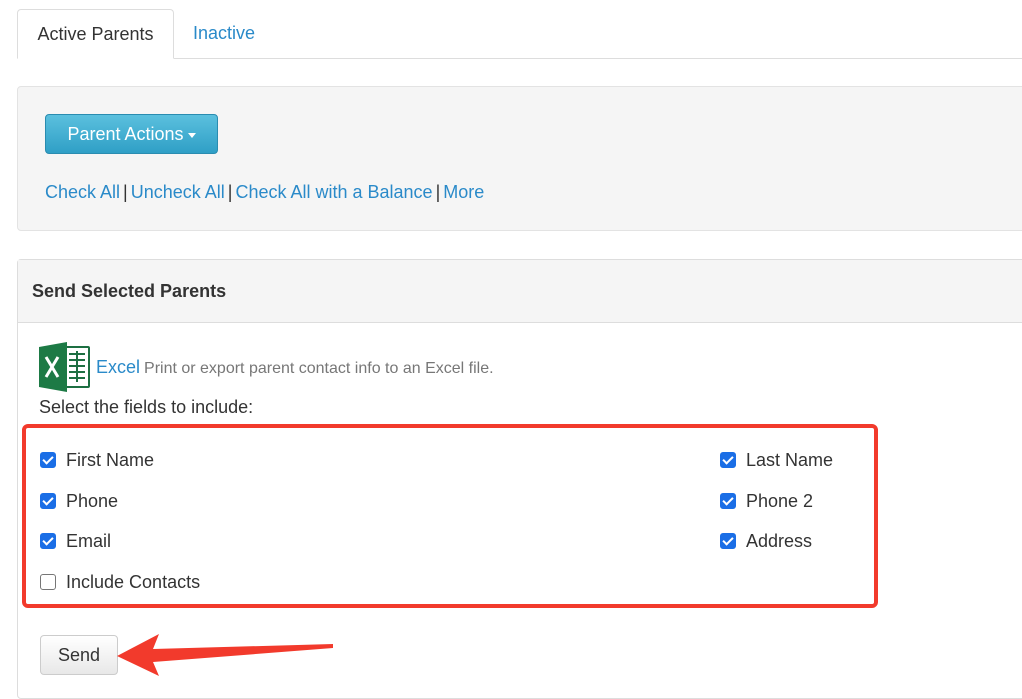  I want to click on uncheck-all-link: Uncheck All, so click(178, 192).